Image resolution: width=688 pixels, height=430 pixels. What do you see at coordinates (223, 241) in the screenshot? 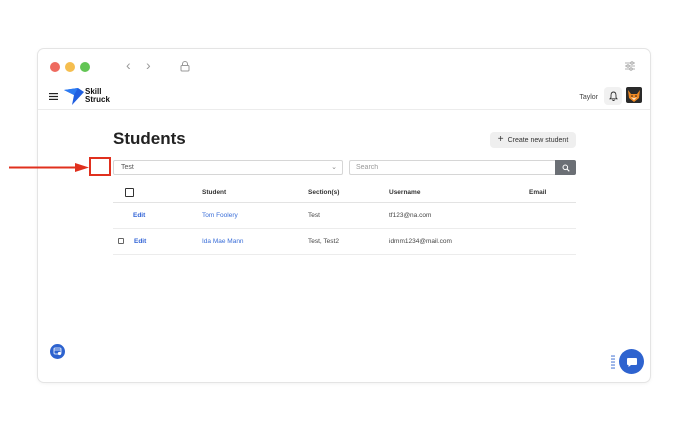
I see `student-name-link: Ida Mae Mann` at bounding box center [223, 241].